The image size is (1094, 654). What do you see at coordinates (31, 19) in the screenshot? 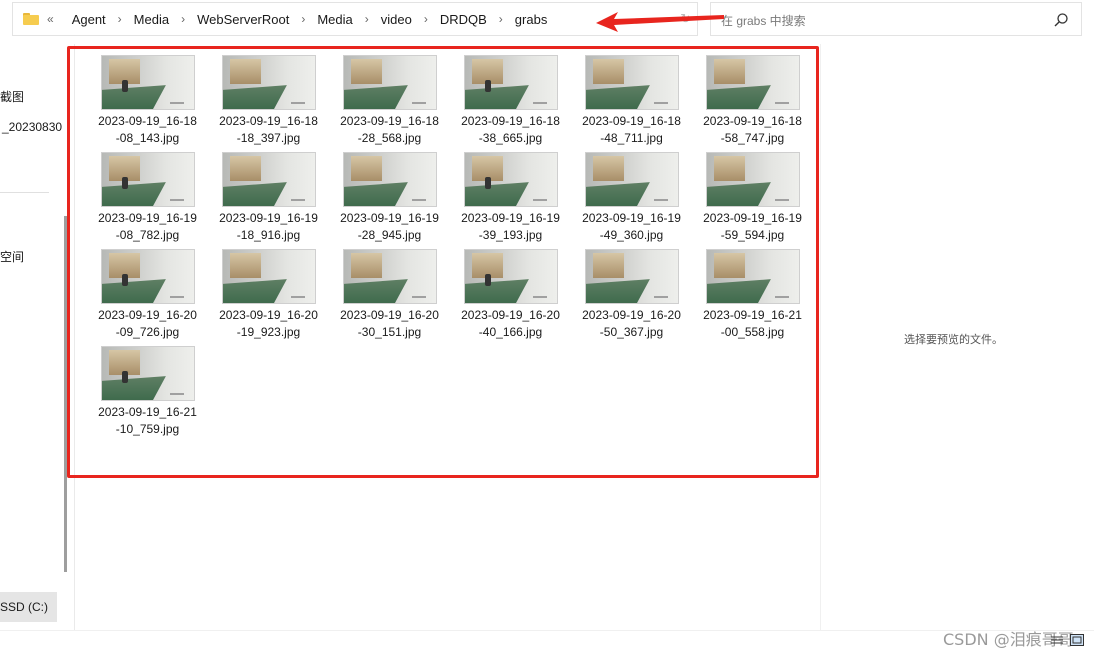
I see `folder-icon` at bounding box center [31, 19].